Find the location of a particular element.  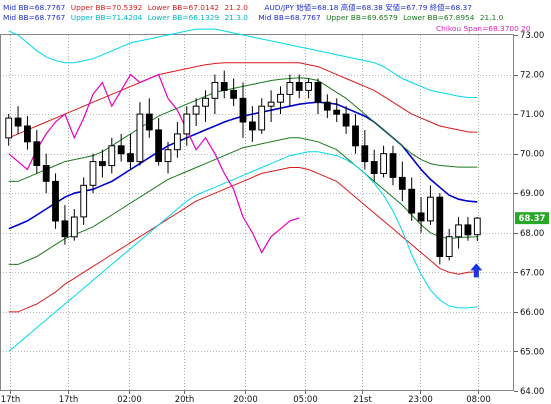

y-tick-label: 70.00 is located at coordinates (532, 155).